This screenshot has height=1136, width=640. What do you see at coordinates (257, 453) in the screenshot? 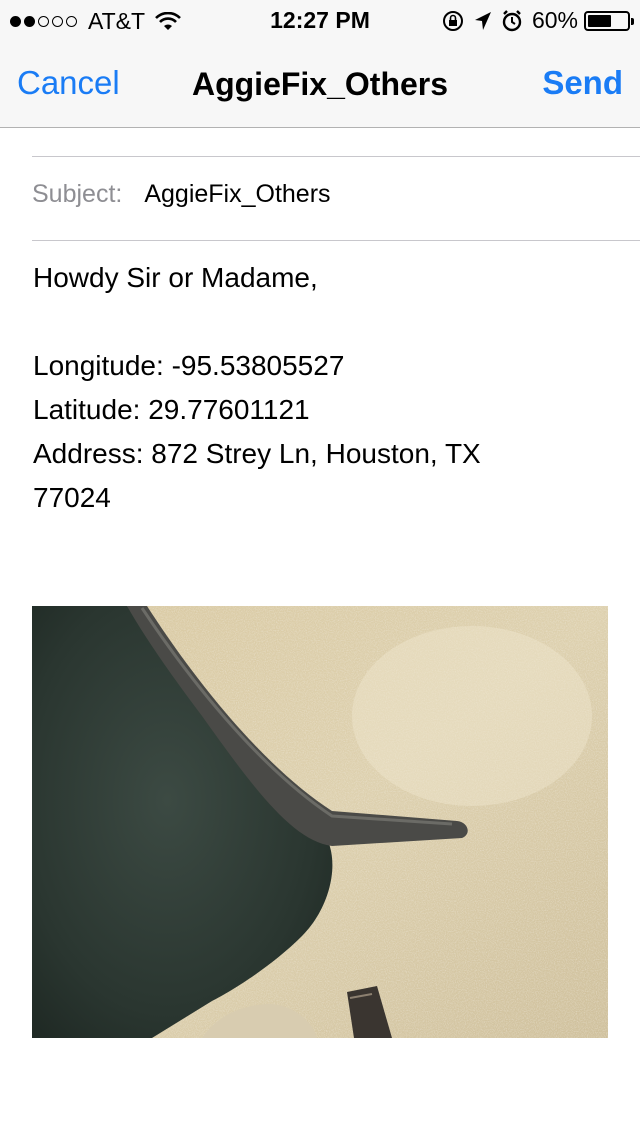
I see `body-address: Address: 872 Strey Ln, Houston, TX` at bounding box center [257, 453].